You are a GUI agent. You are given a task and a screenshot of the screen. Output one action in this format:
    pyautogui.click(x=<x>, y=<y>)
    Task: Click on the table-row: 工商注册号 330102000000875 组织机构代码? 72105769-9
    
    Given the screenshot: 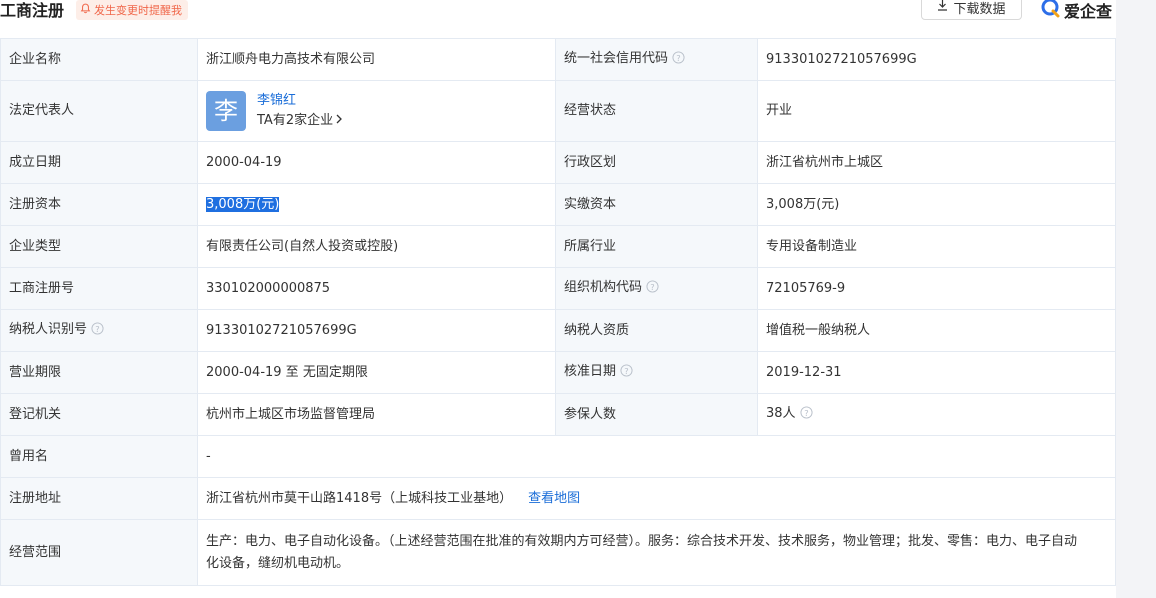 What is the action you would take?
    pyautogui.click(x=558, y=288)
    